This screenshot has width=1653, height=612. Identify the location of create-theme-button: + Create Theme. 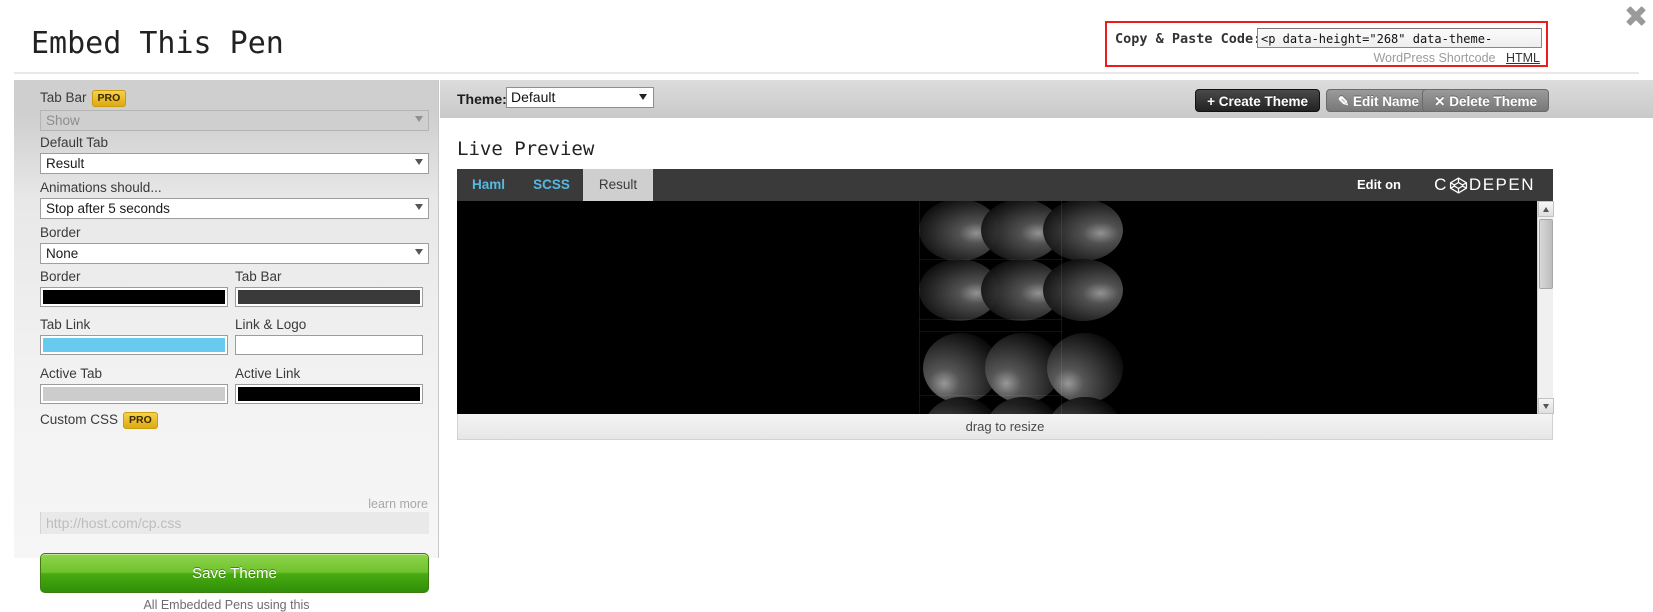
(1257, 100).